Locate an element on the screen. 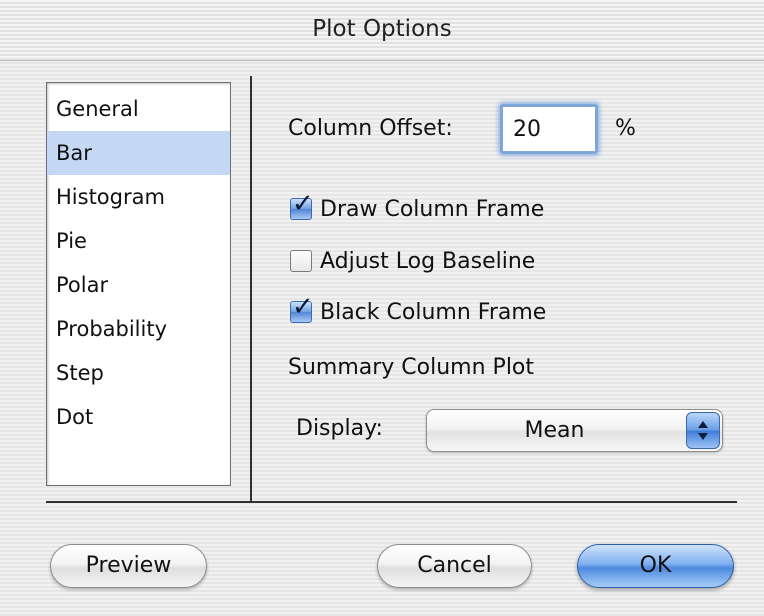 The height and width of the screenshot is (616, 764). adjust-log-baseline-row: Adjust Log Baseline is located at coordinates (412, 261).